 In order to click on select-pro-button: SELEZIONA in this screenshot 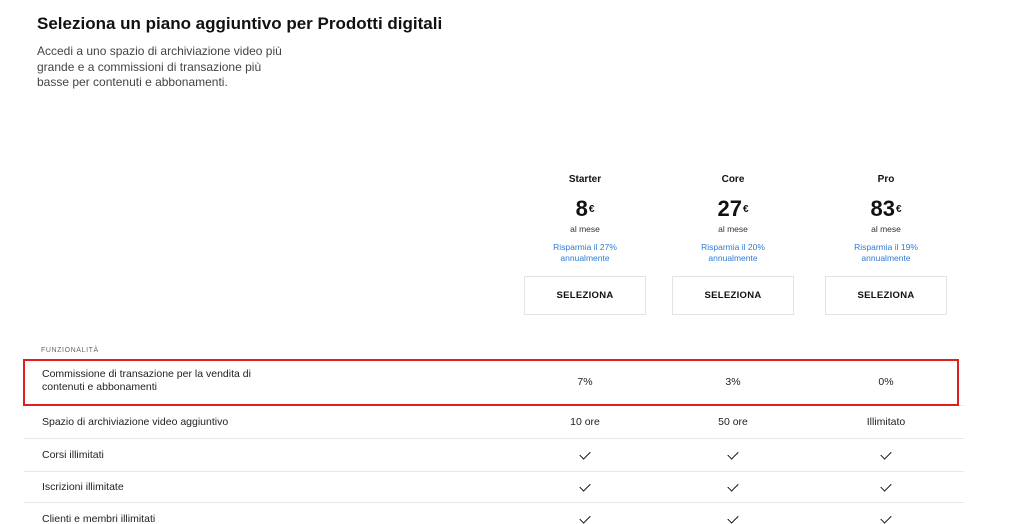, I will do `click(886, 295)`.